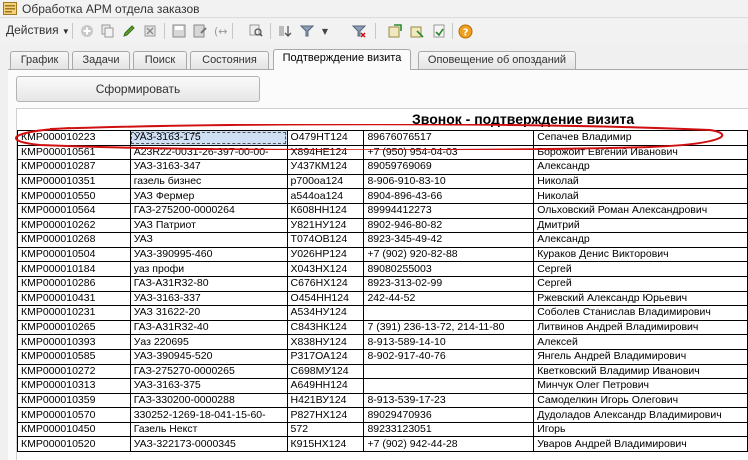 Image resolution: width=748 pixels, height=460 pixels. What do you see at coordinates (640, 400) in the screenshot?
I see `client-name-cell: Самоделкин Игорь Олегович` at bounding box center [640, 400].